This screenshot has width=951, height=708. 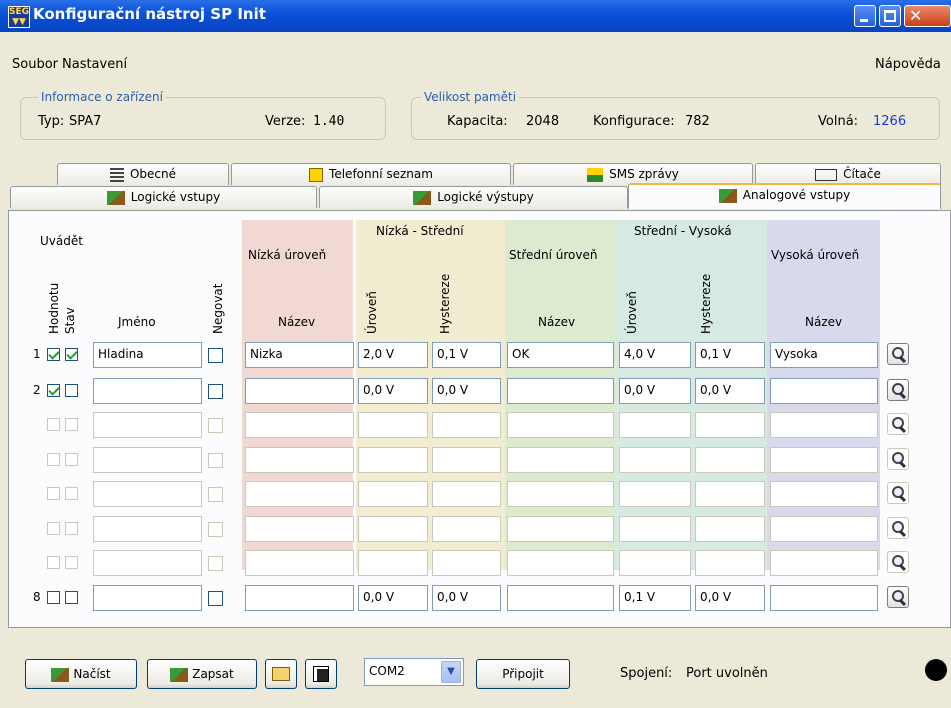 What do you see at coordinates (60, 674) in the screenshot?
I see `download-icon` at bounding box center [60, 674].